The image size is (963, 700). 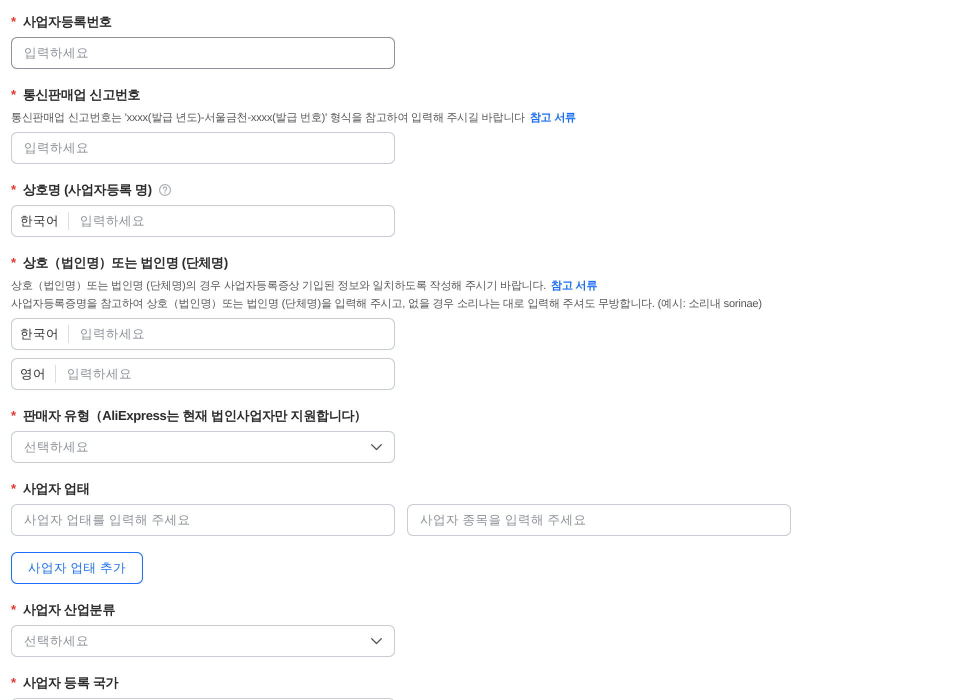 I want to click on language-input-field: 영어 입력하세요, so click(x=203, y=374).